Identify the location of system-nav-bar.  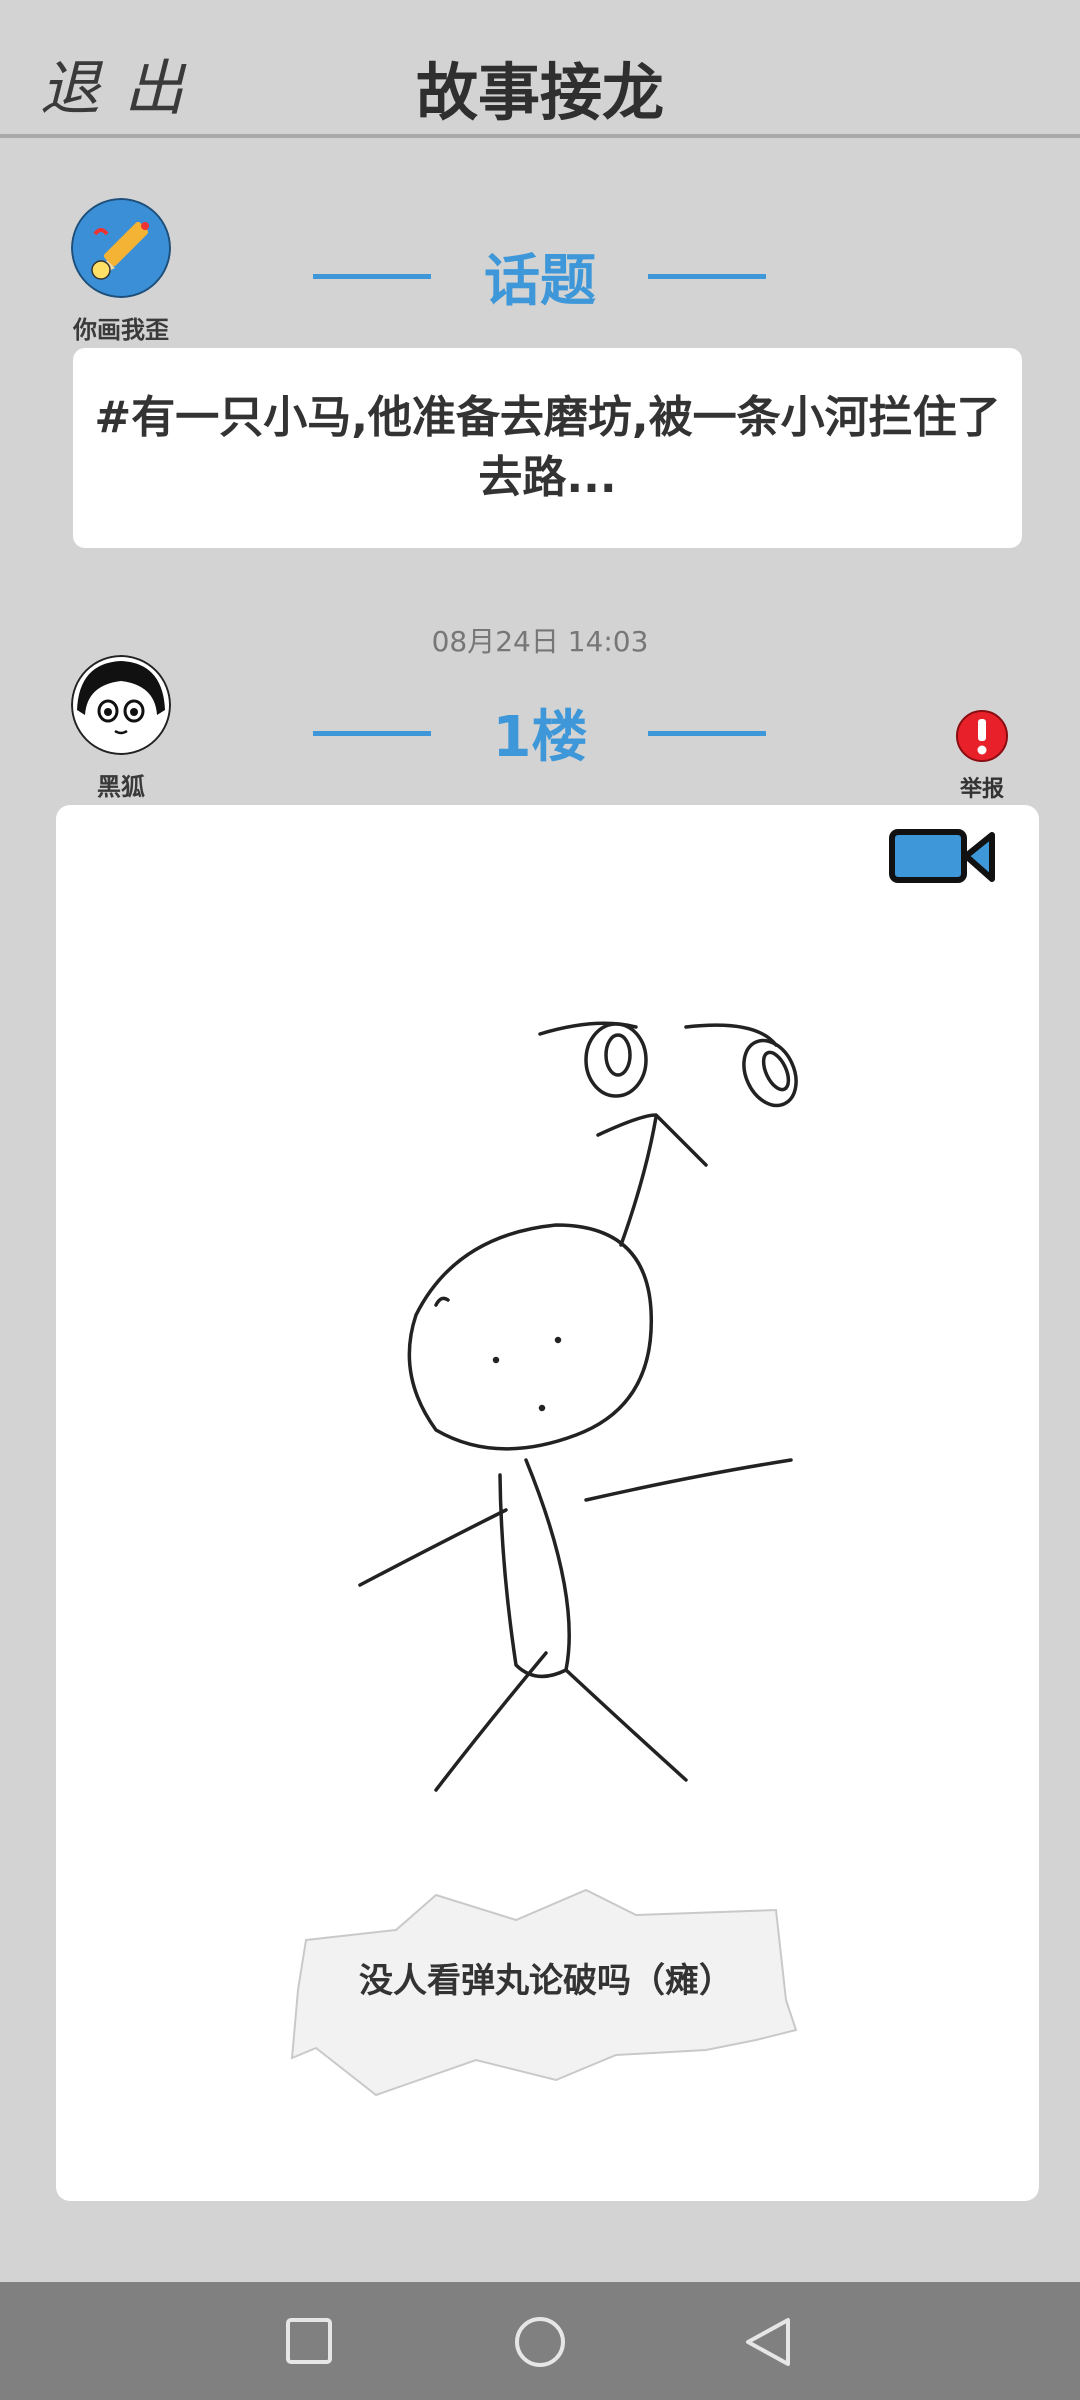
(540, 2341).